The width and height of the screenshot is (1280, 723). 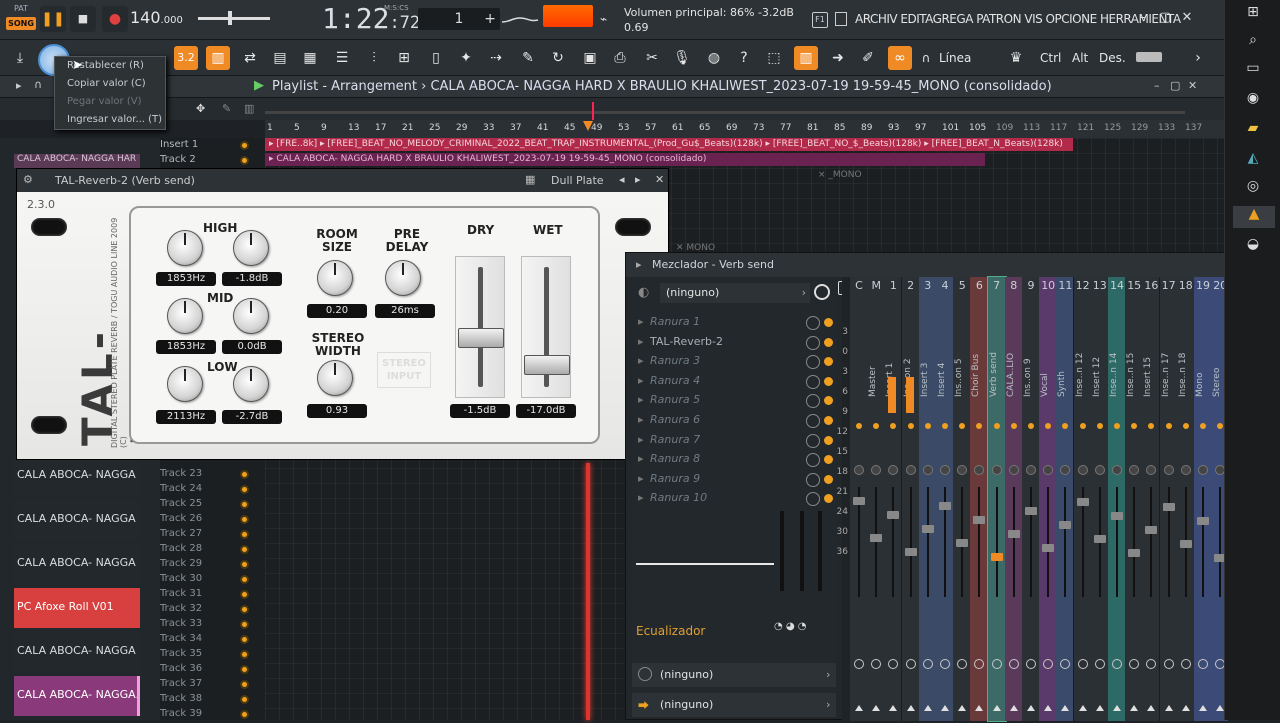 What do you see at coordinates (480, 327) in the screenshot?
I see `dry-fader` at bounding box center [480, 327].